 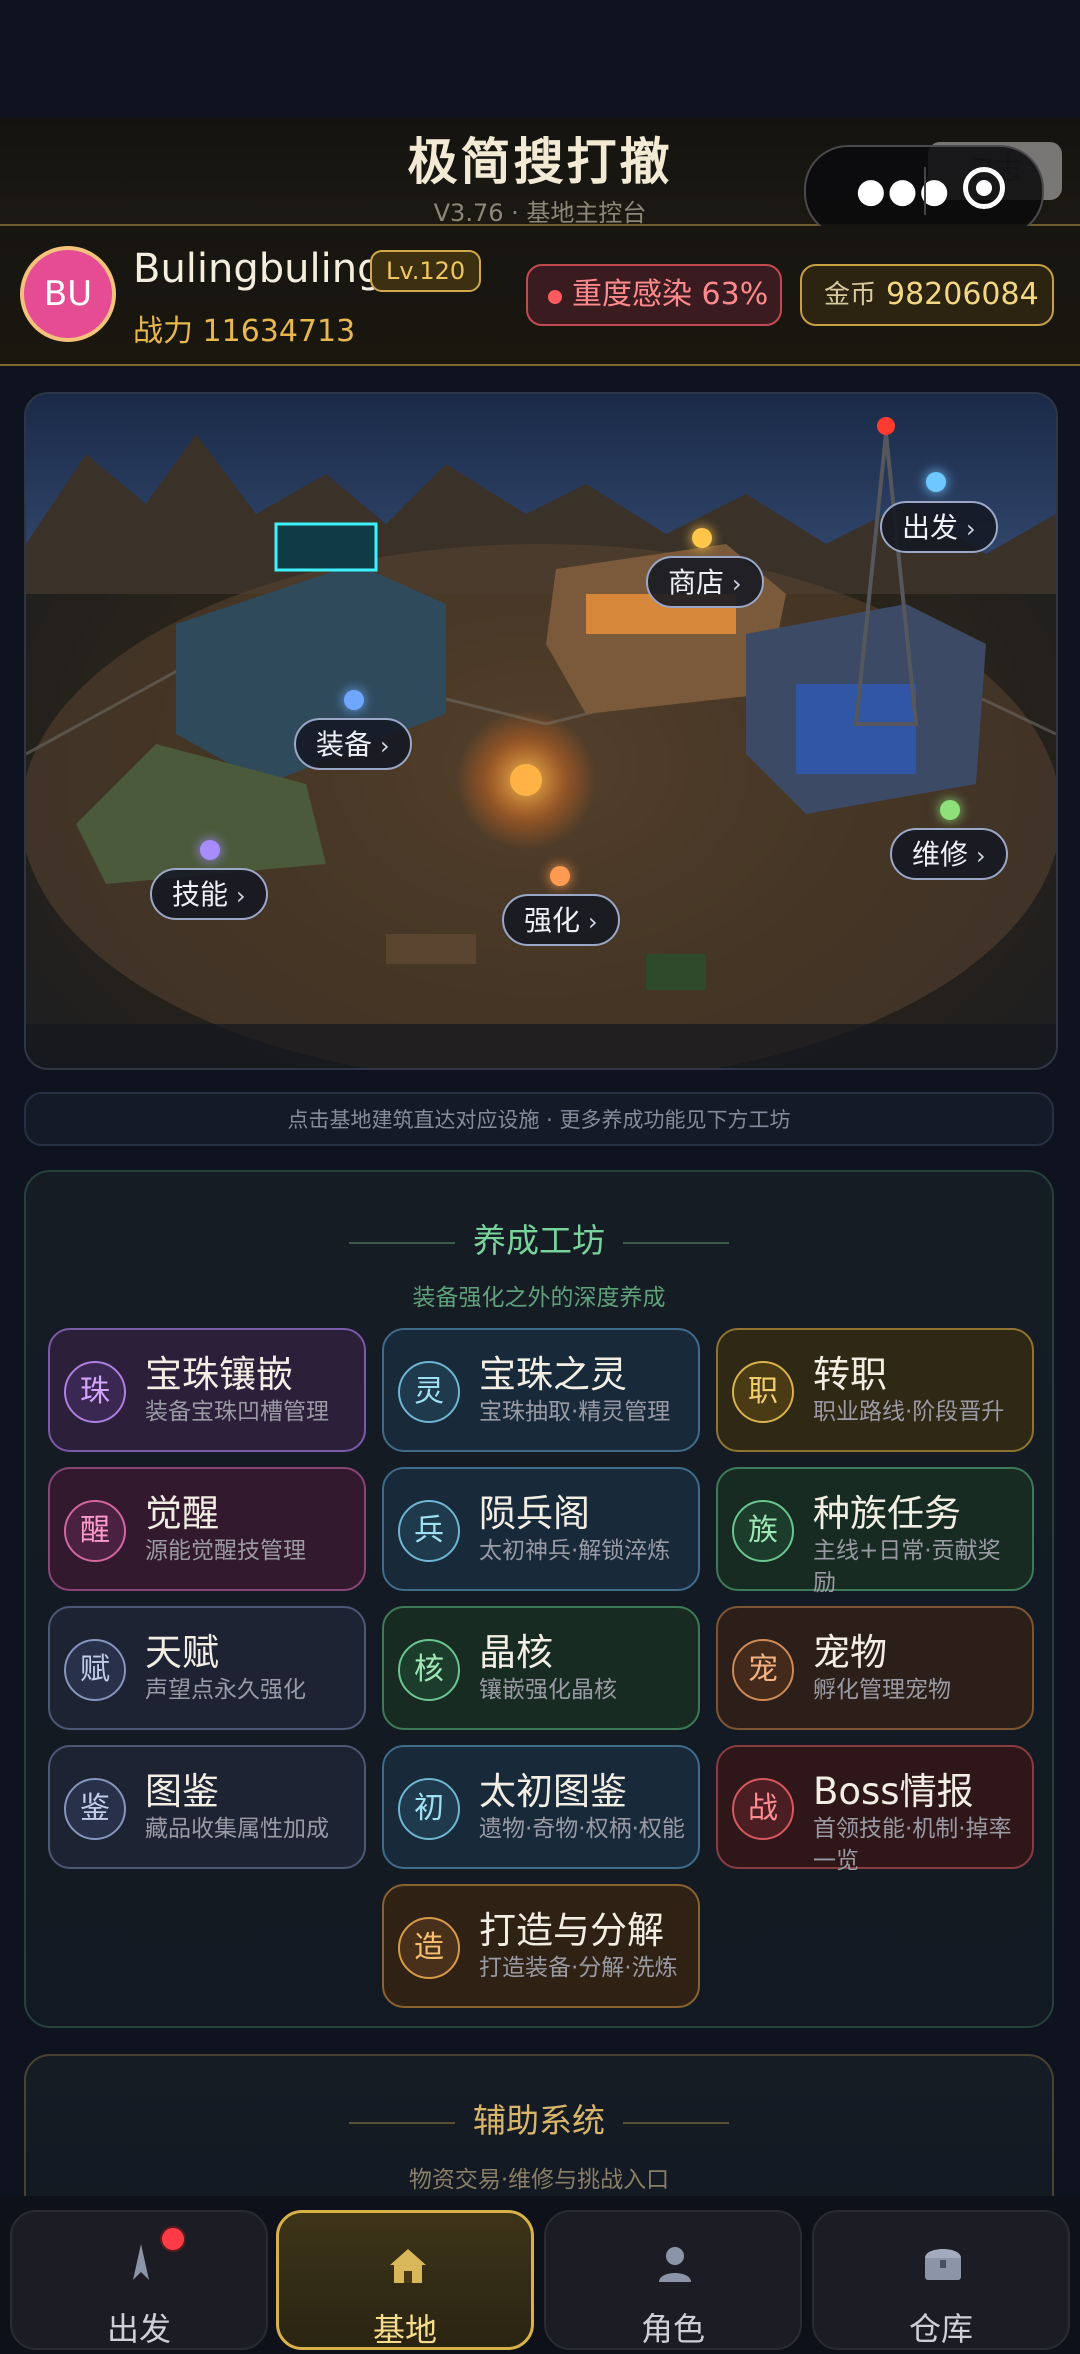 I want to click on card-boss-intel: 战 Boss情报 首领技能·机制·掉率一览, so click(x=875, y=1809).